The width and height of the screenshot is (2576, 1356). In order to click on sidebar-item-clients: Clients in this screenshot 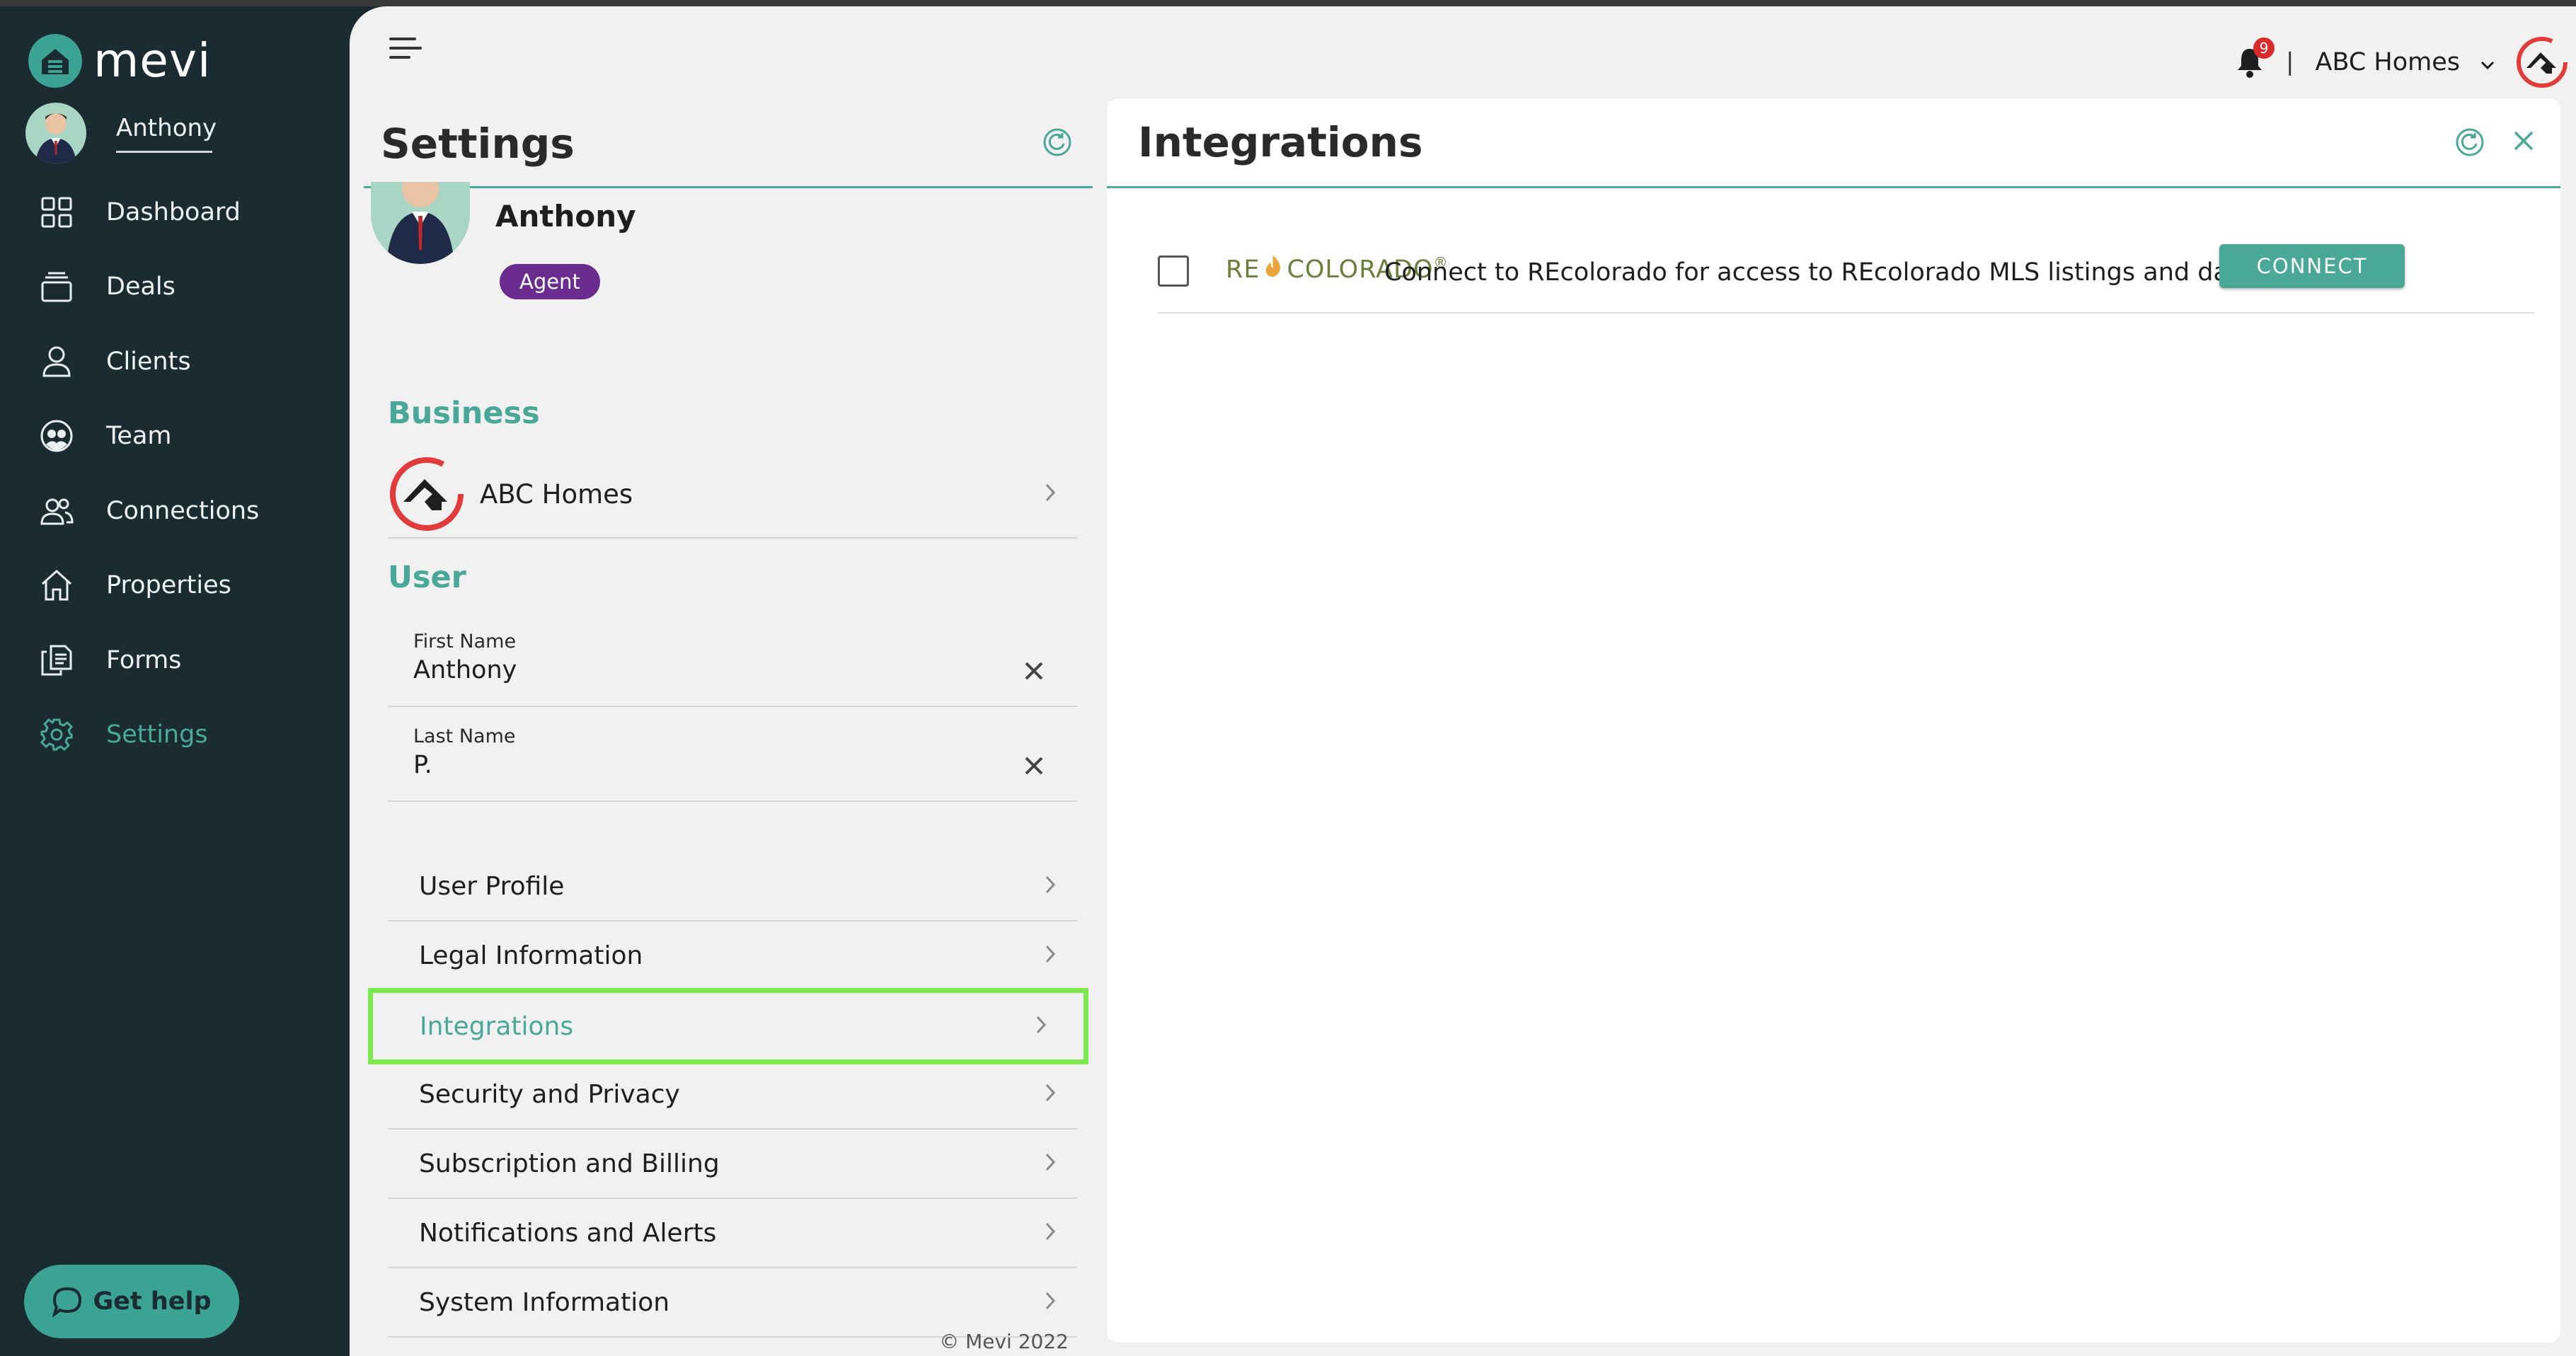, I will do `click(175, 361)`.